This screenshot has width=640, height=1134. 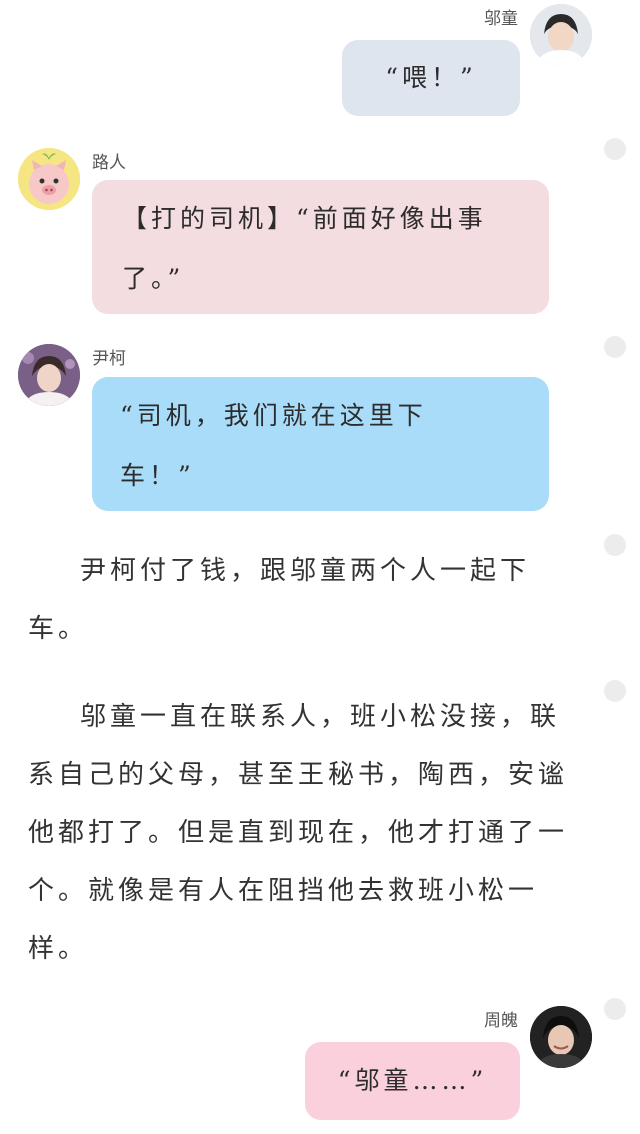 I want to click on chat-message-right: 周魄 “邬童……”, so click(x=320, y=1067).